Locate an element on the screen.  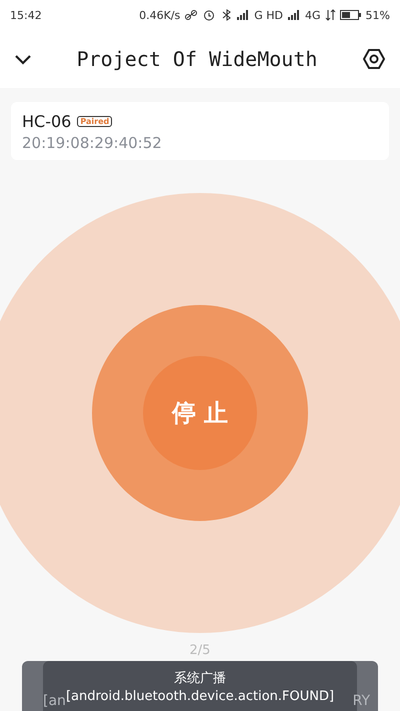
device-name: HC-06 is located at coordinates (47, 121).